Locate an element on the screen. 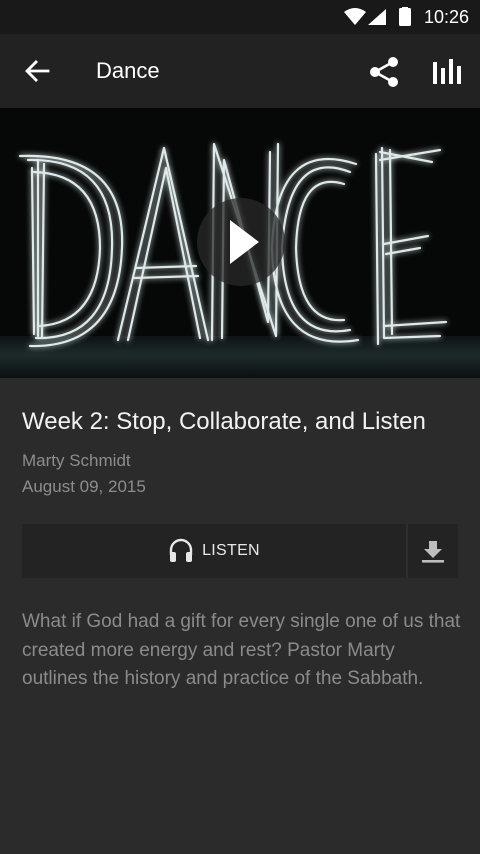 This screenshot has width=480, height=854. battery-icon is located at coordinates (405, 16).